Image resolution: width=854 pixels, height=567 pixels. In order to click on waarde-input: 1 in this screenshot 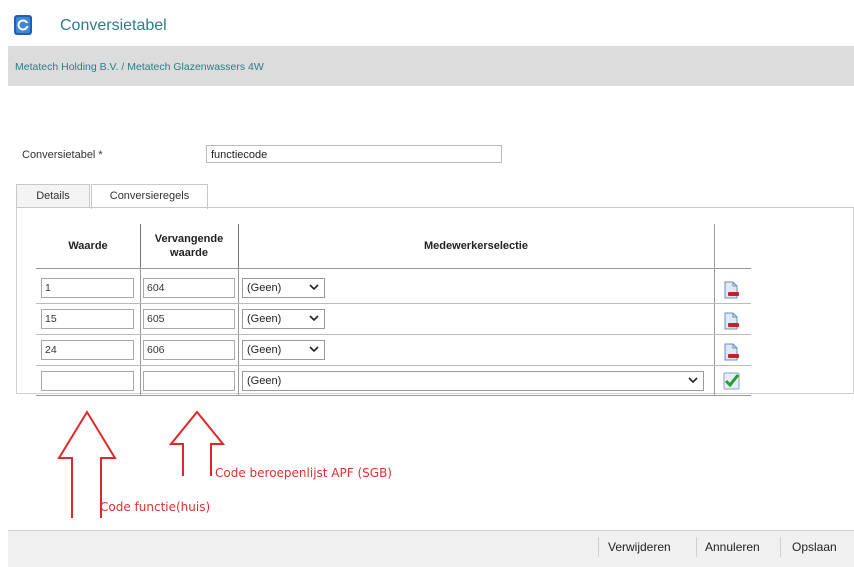, I will do `click(87, 288)`.